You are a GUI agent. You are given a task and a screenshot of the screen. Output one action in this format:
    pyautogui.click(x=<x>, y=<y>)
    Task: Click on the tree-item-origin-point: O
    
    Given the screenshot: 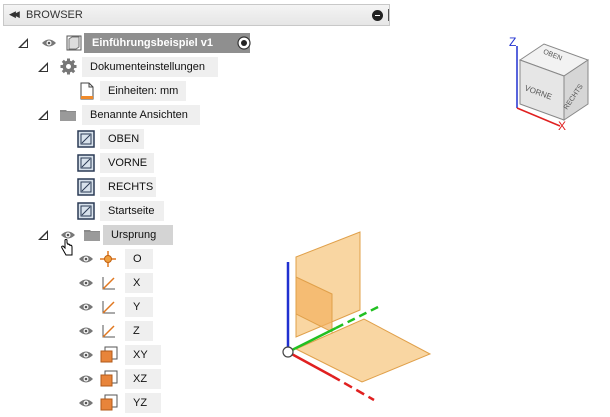 What is the action you would take?
    pyautogui.click(x=100, y=259)
    